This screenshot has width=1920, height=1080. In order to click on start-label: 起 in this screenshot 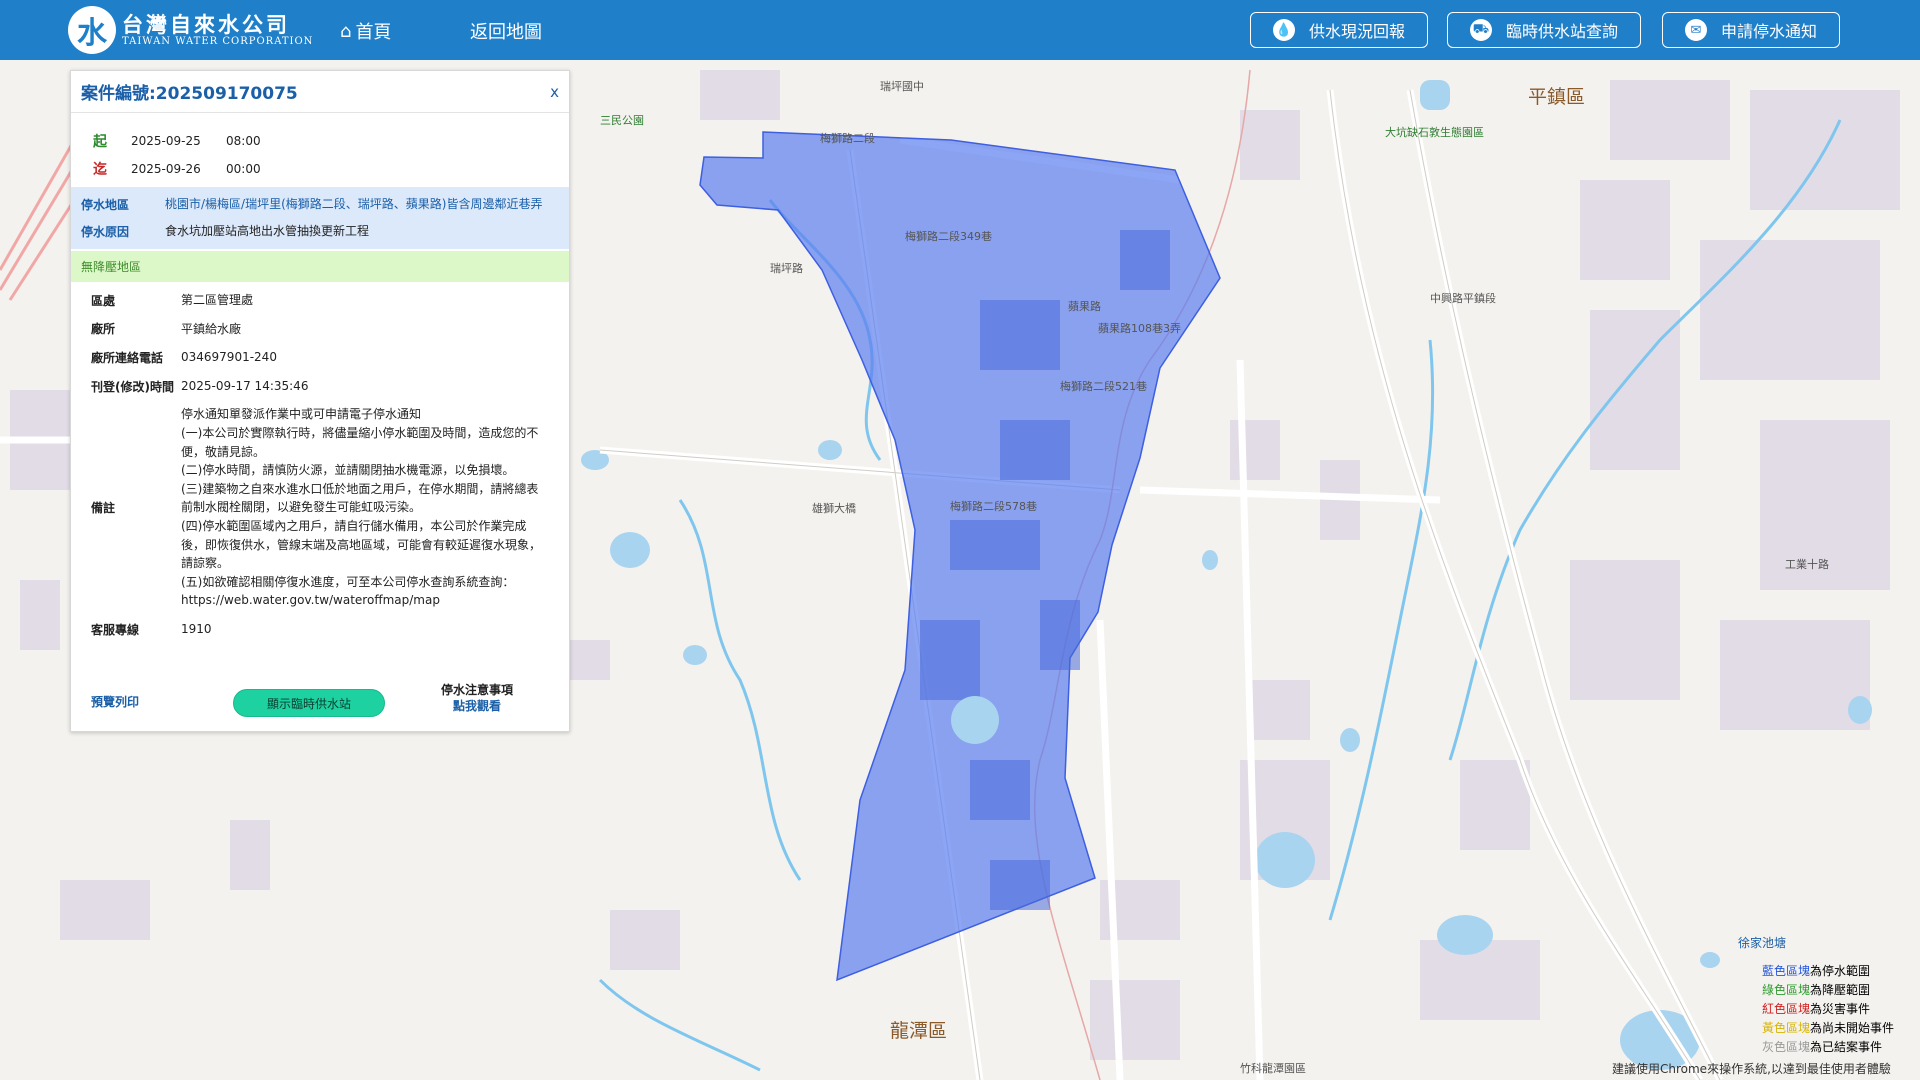, I will do `click(100, 142)`.